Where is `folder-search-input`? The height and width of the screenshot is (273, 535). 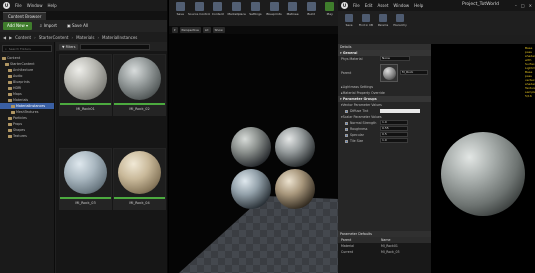
folder-search-input is located at coordinates (23, 48).